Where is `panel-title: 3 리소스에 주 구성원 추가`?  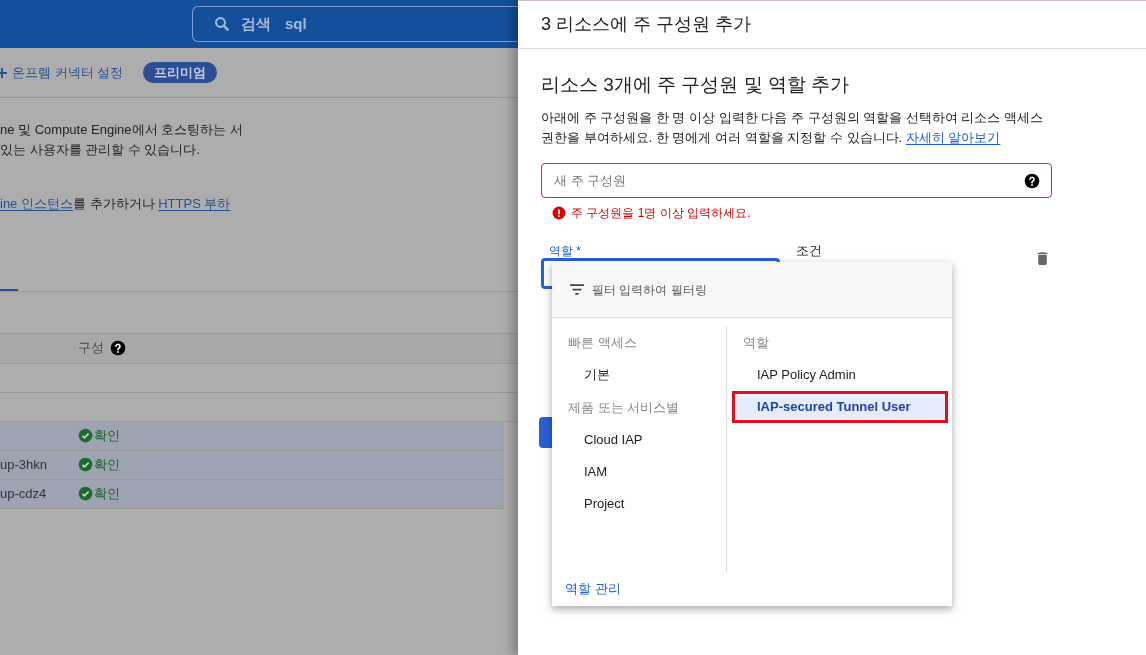
panel-title: 3 리소스에 주 구성원 추가 is located at coordinates (646, 24).